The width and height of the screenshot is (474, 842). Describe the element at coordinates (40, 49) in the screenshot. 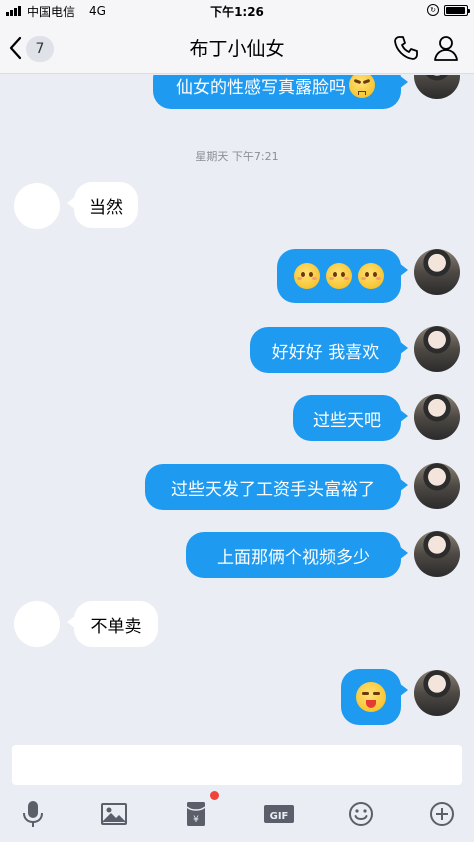

I see `unread-count-badge: 7` at that location.